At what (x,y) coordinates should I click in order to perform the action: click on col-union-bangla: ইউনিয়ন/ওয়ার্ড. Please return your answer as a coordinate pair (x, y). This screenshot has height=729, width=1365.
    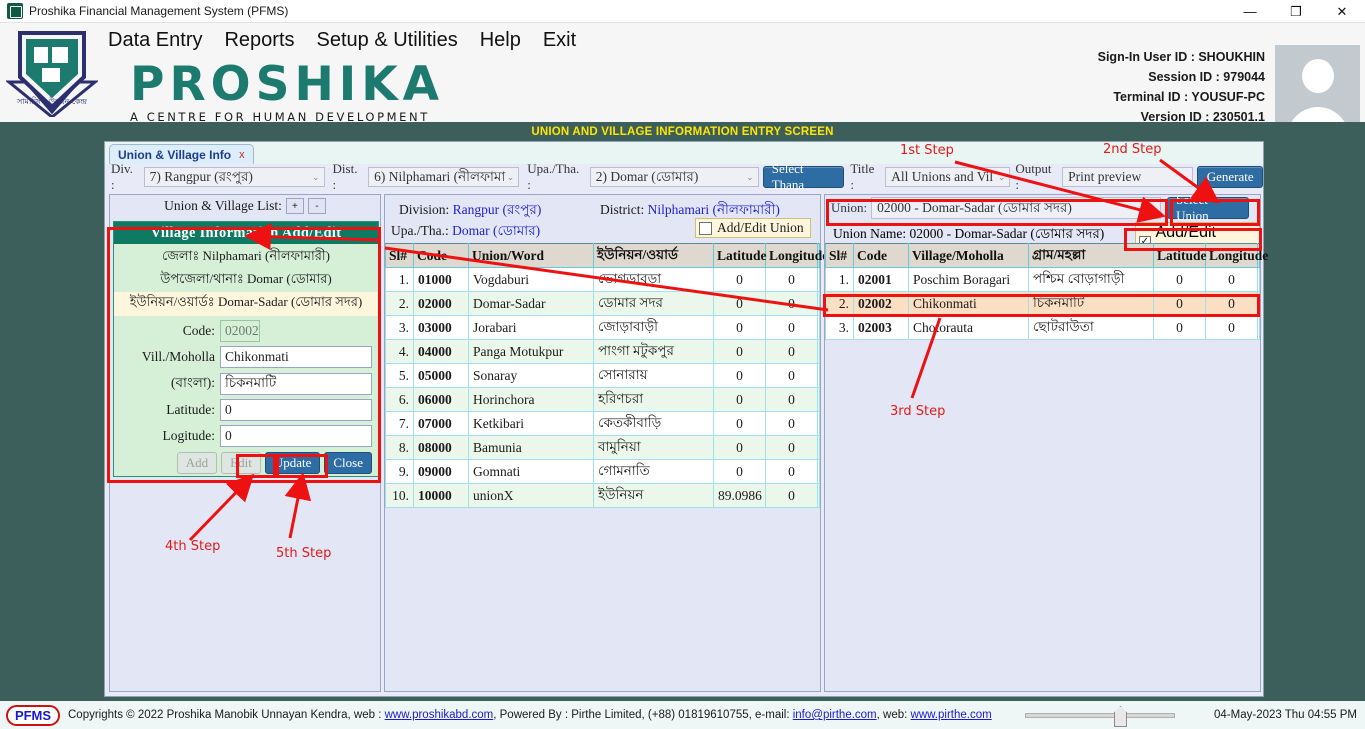
    Looking at the image, I should click on (653, 255).